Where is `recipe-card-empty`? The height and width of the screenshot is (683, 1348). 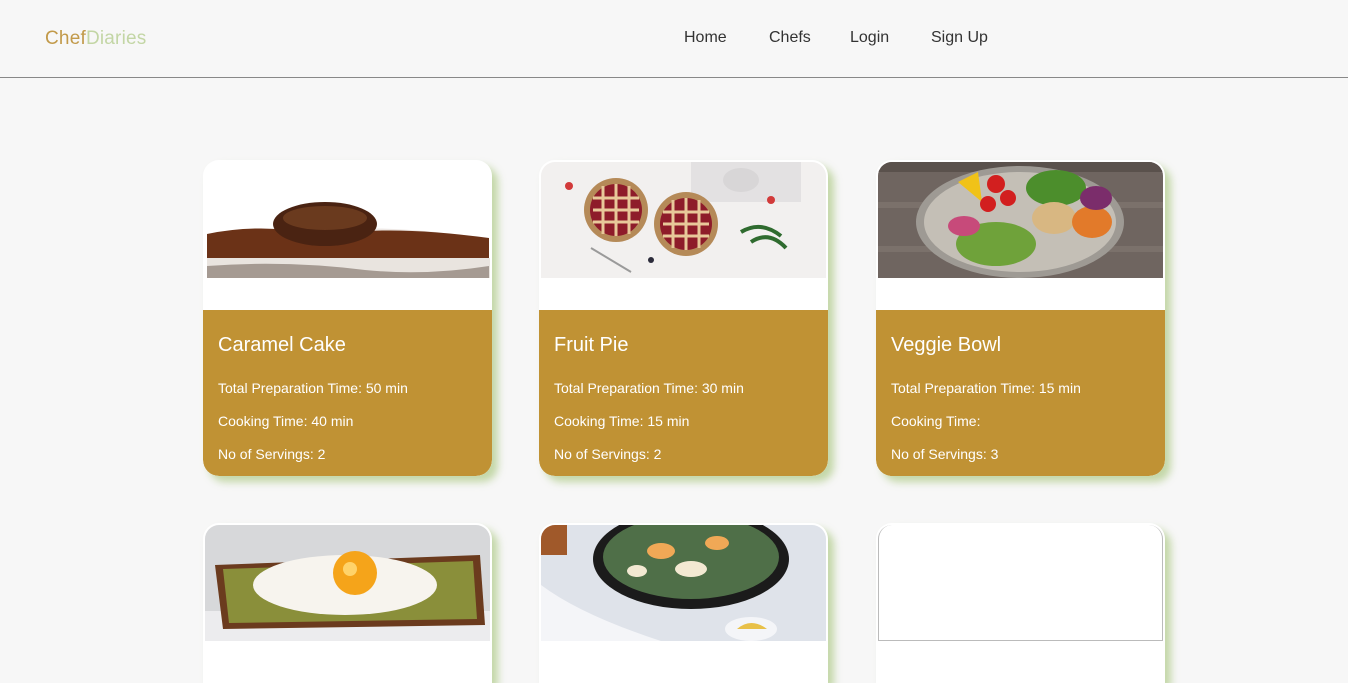 recipe-card-empty is located at coordinates (1020, 603).